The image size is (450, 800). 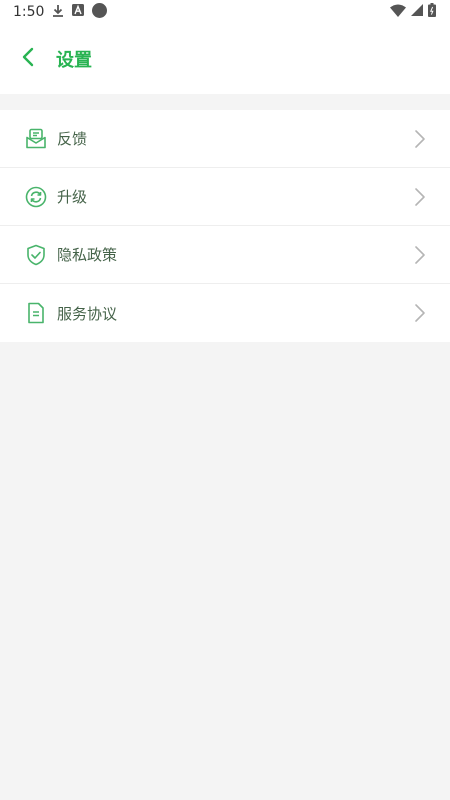 I want to click on download-icon, so click(x=58, y=12).